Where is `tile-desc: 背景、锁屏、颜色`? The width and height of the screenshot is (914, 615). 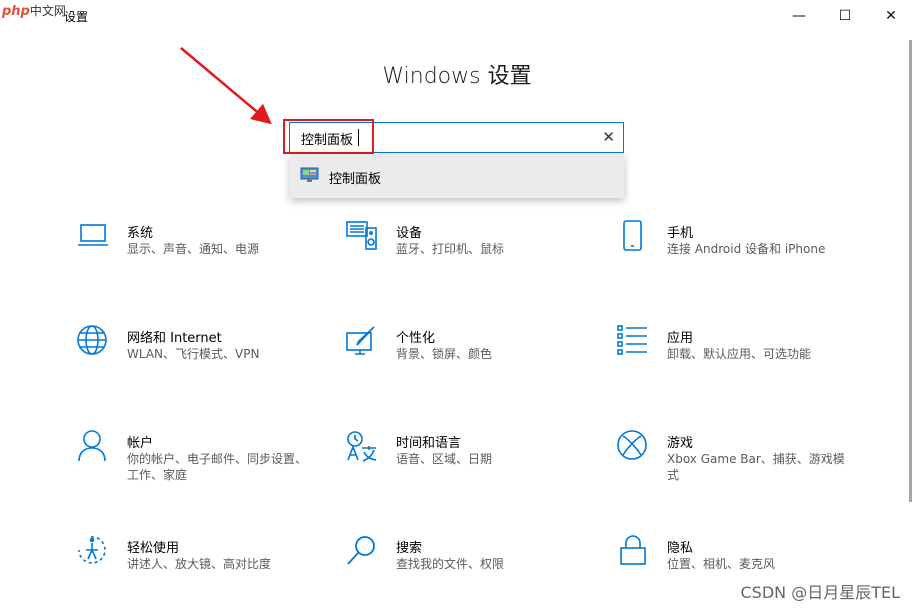 tile-desc: 背景、锁屏、颜色 is located at coordinates (444, 354).